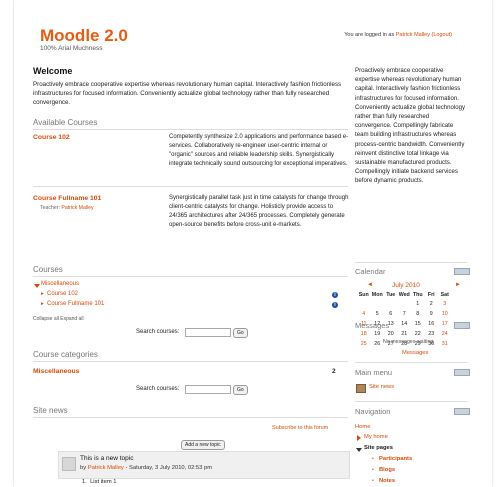 The height and width of the screenshot is (487, 500). I want to click on main-menu-heading: Main menu, so click(374, 372).